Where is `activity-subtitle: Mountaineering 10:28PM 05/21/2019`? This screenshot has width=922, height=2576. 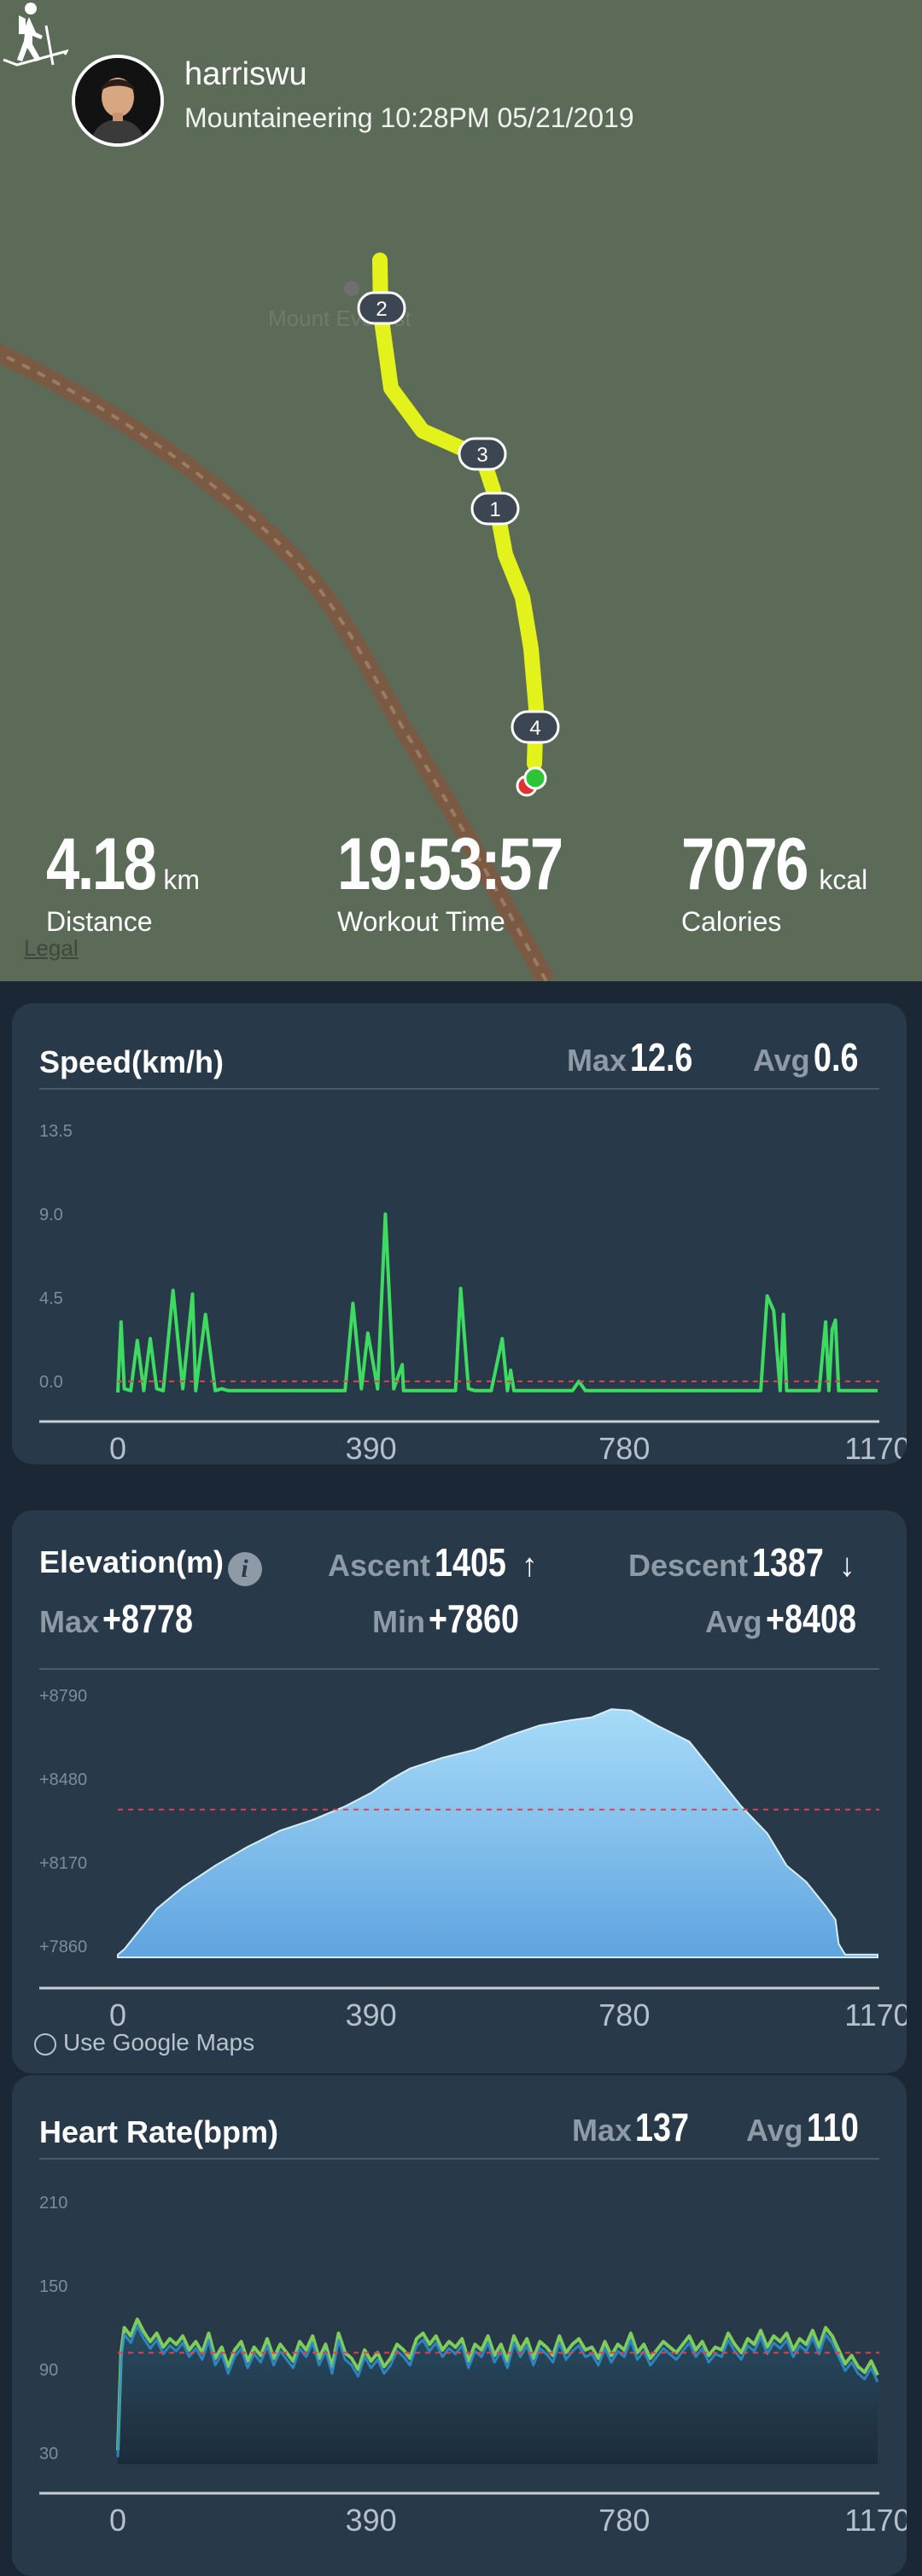
activity-subtitle: Mountaineering 10:28PM 05/21/2019 is located at coordinates (409, 118).